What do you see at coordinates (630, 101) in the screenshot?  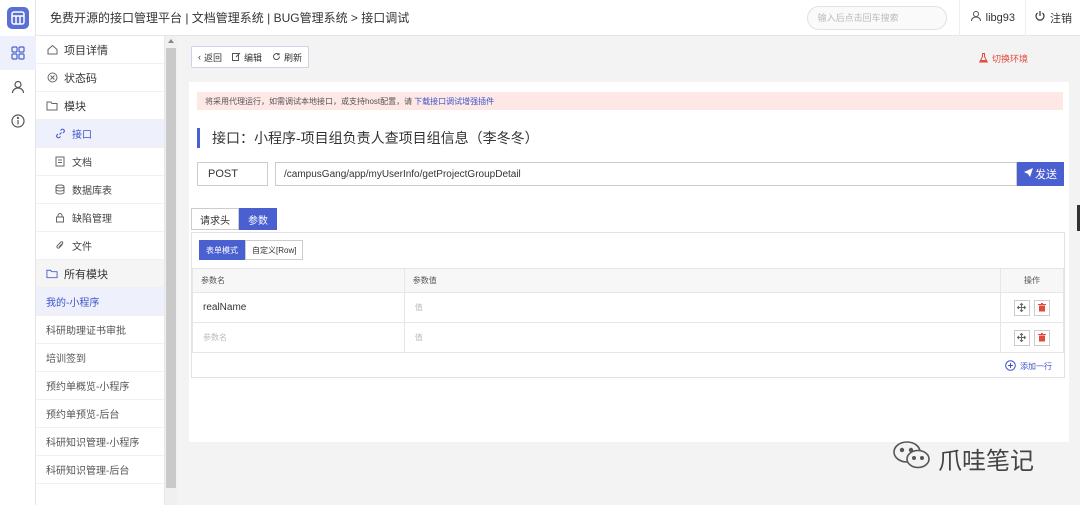 I see `proxy-notice: 将采用代理运行，如需调试本地接口，或支持host配置，请 下载接口调试增强插件` at bounding box center [630, 101].